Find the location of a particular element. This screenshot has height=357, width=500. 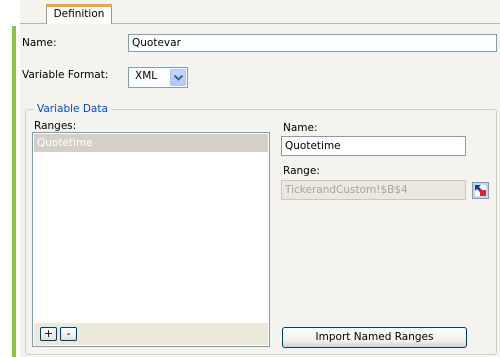

remove-range-button: - is located at coordinates (68, 334).